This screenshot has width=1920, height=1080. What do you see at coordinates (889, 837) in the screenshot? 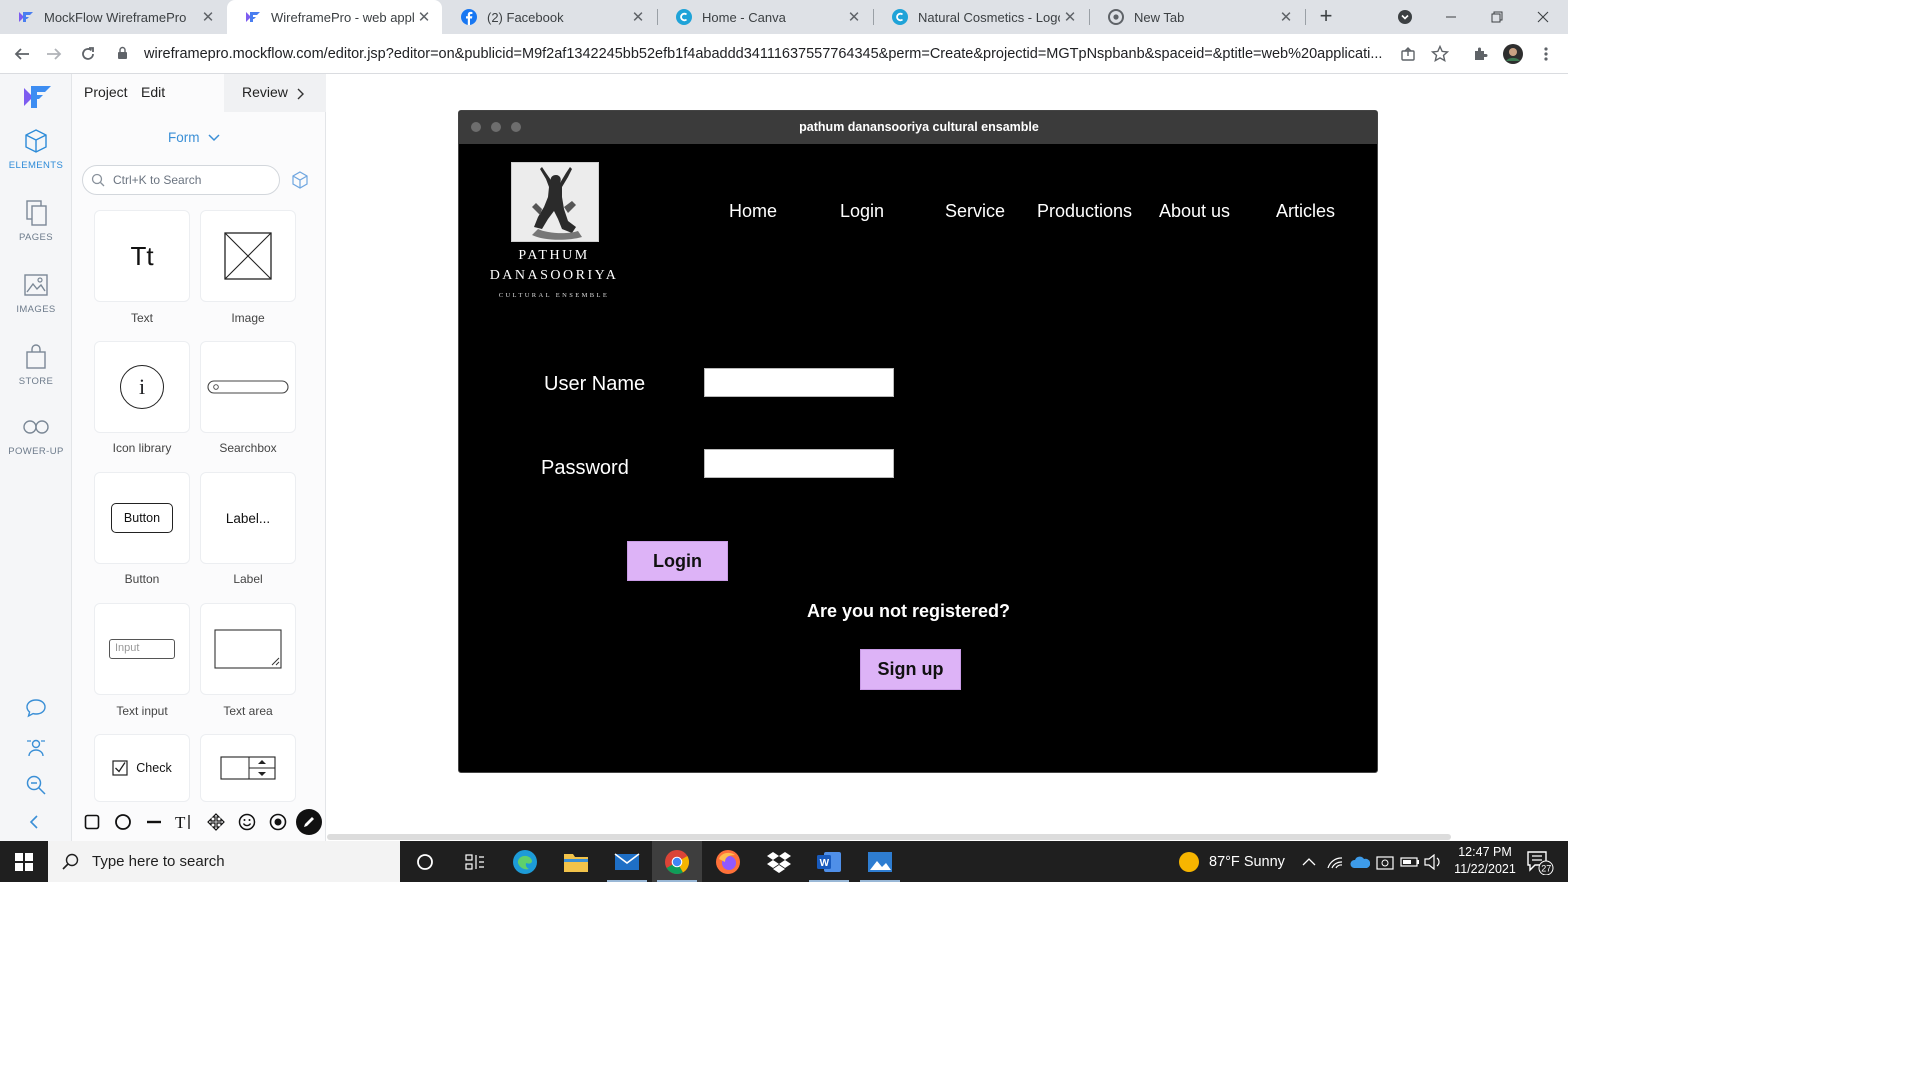
I see `horizontal-scrollbar` at bounding box center [889, 837].